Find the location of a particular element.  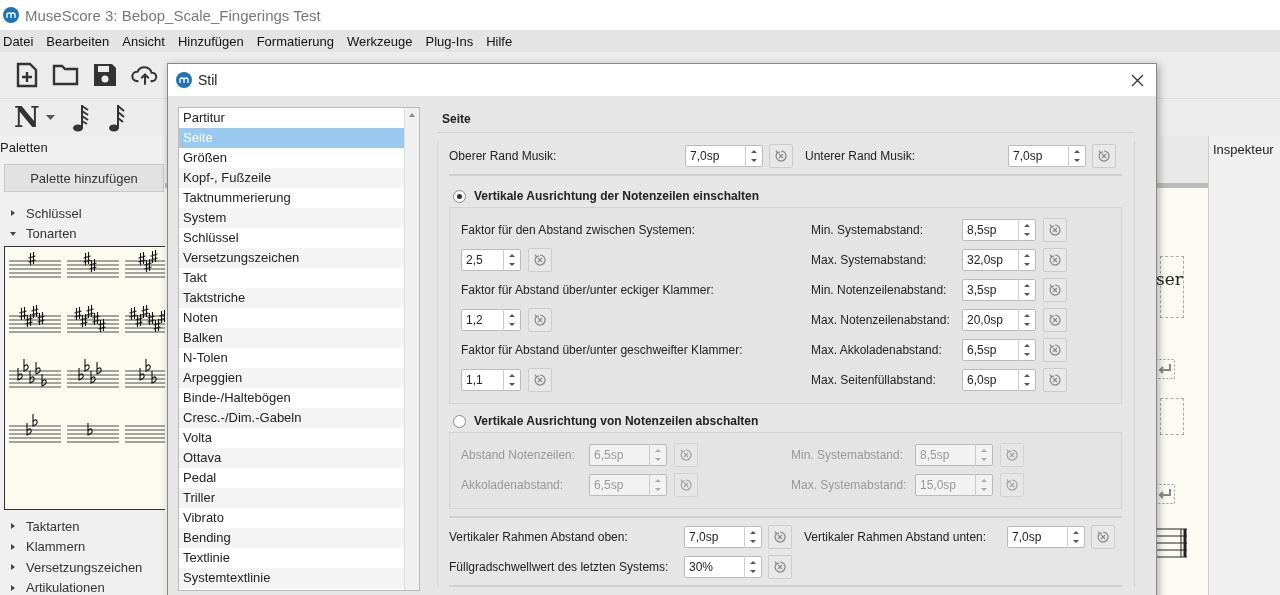

caret-icon is located at coordinates (50, 117).